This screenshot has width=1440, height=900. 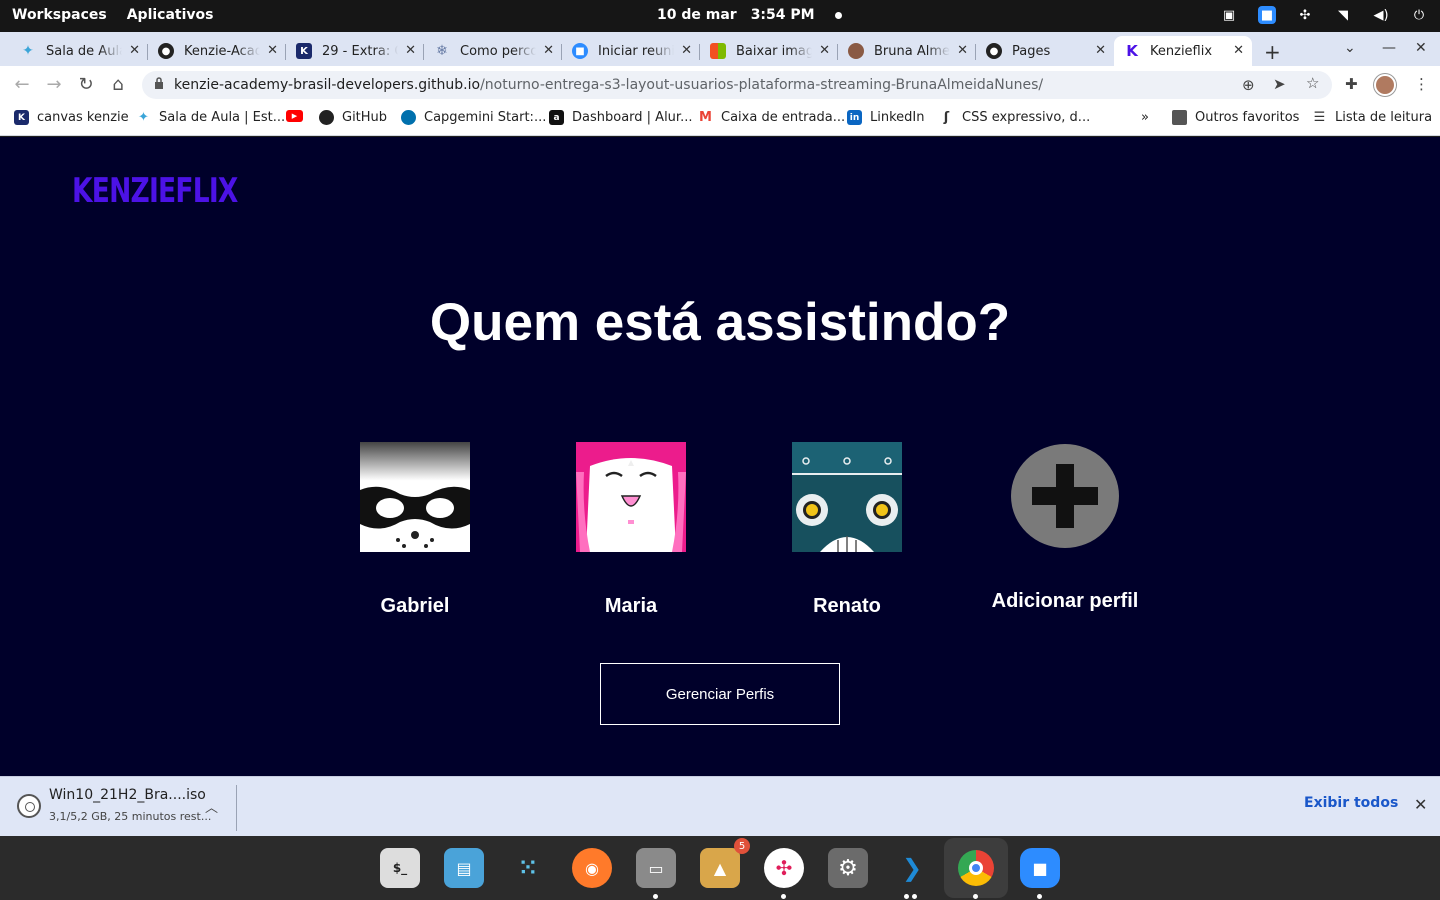 I want to click on tab-search-icon: ⌄, so click(x=1350, y=48).